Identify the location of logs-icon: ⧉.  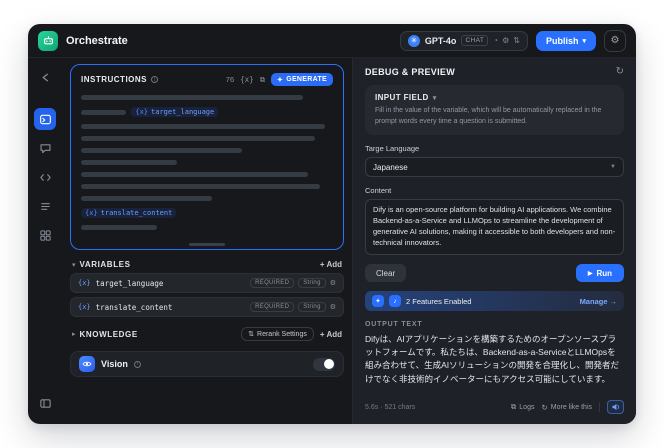
(513, 406).